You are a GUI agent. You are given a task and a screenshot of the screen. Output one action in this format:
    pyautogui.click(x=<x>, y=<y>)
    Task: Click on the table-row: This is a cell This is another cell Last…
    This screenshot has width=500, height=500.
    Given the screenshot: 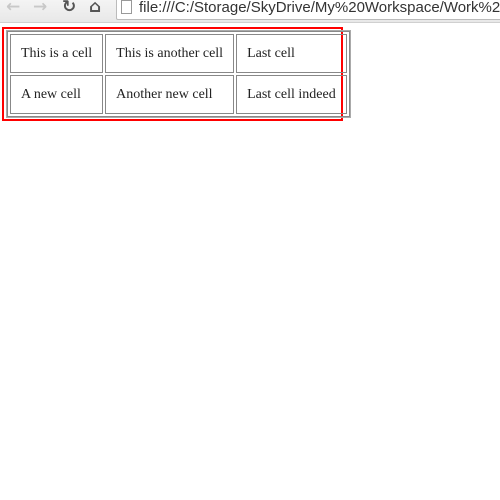 What is the action you would take?
    pyautogui.click(x=178, y=53)
    